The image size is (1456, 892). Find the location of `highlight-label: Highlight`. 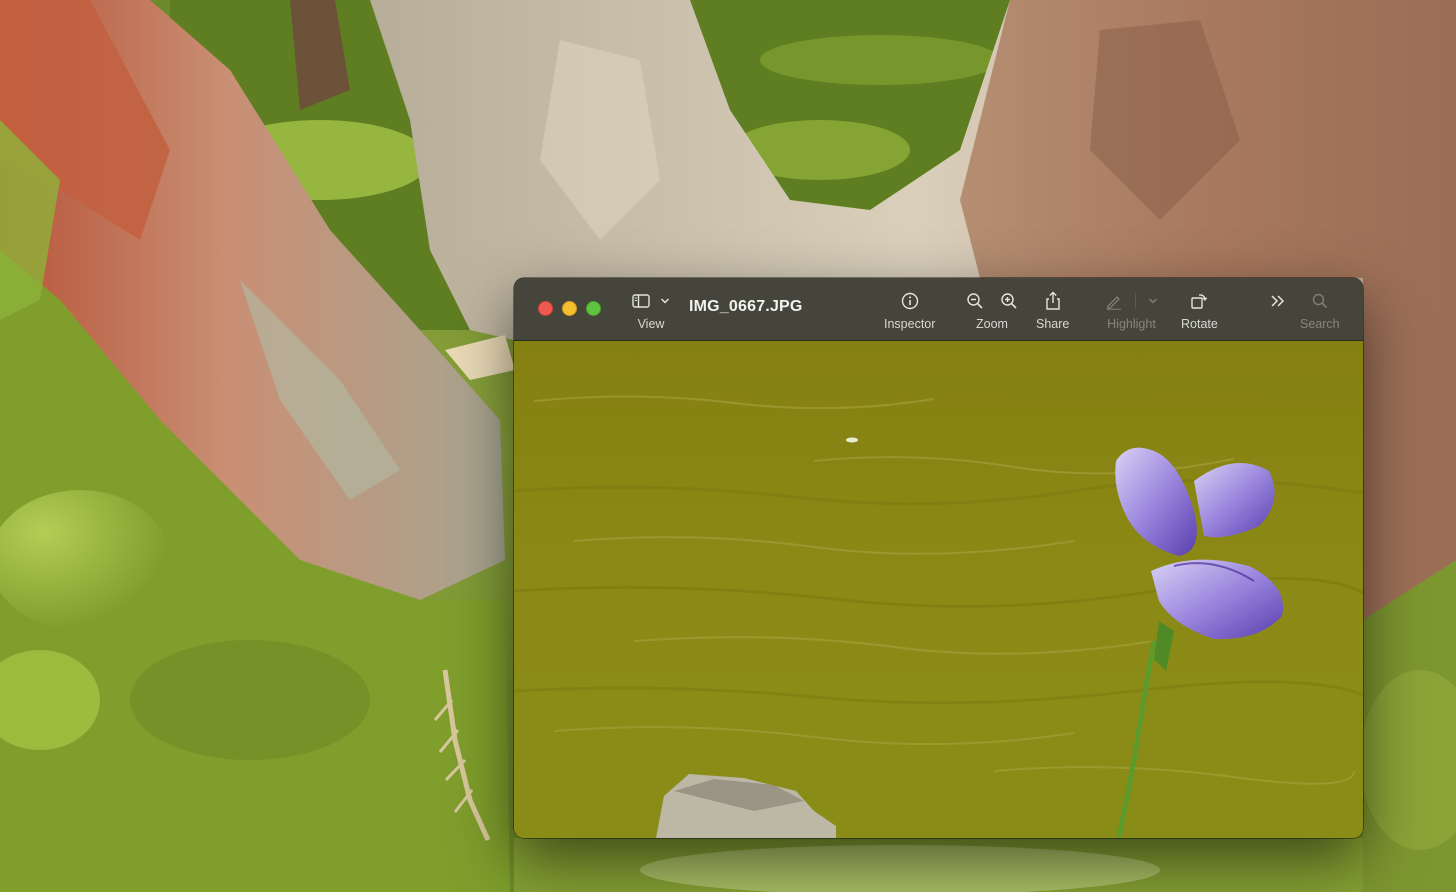

highlight-label: Highlight is located at coordinates (1131, 324).